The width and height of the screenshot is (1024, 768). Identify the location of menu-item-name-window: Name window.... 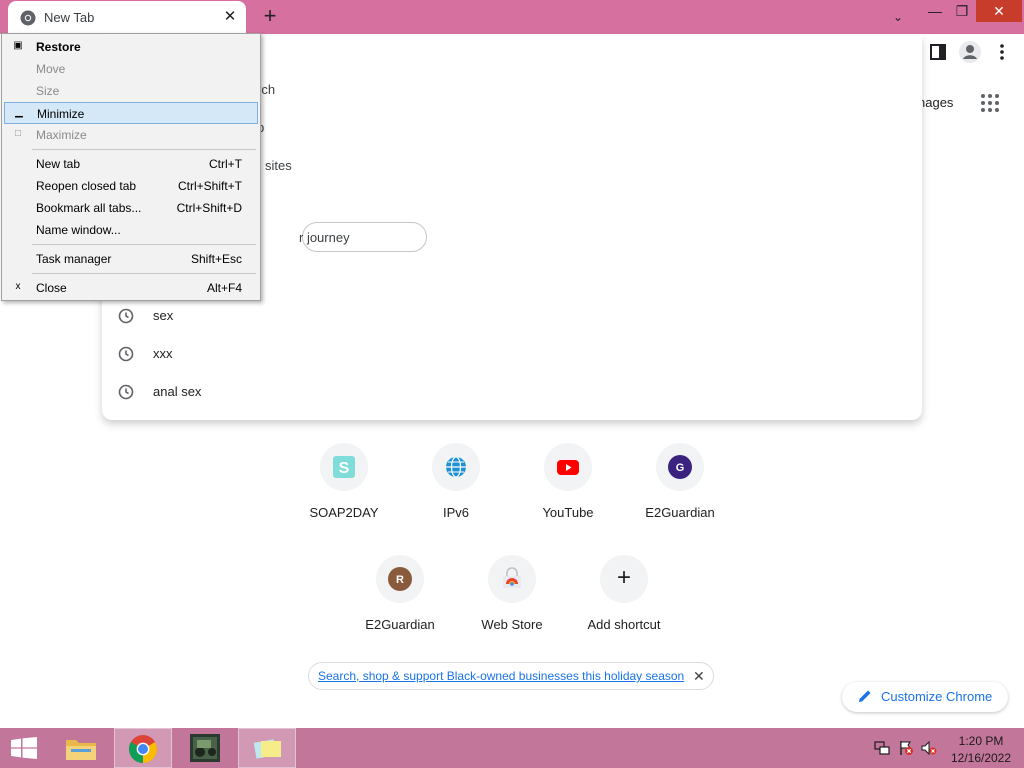
(131, 230).